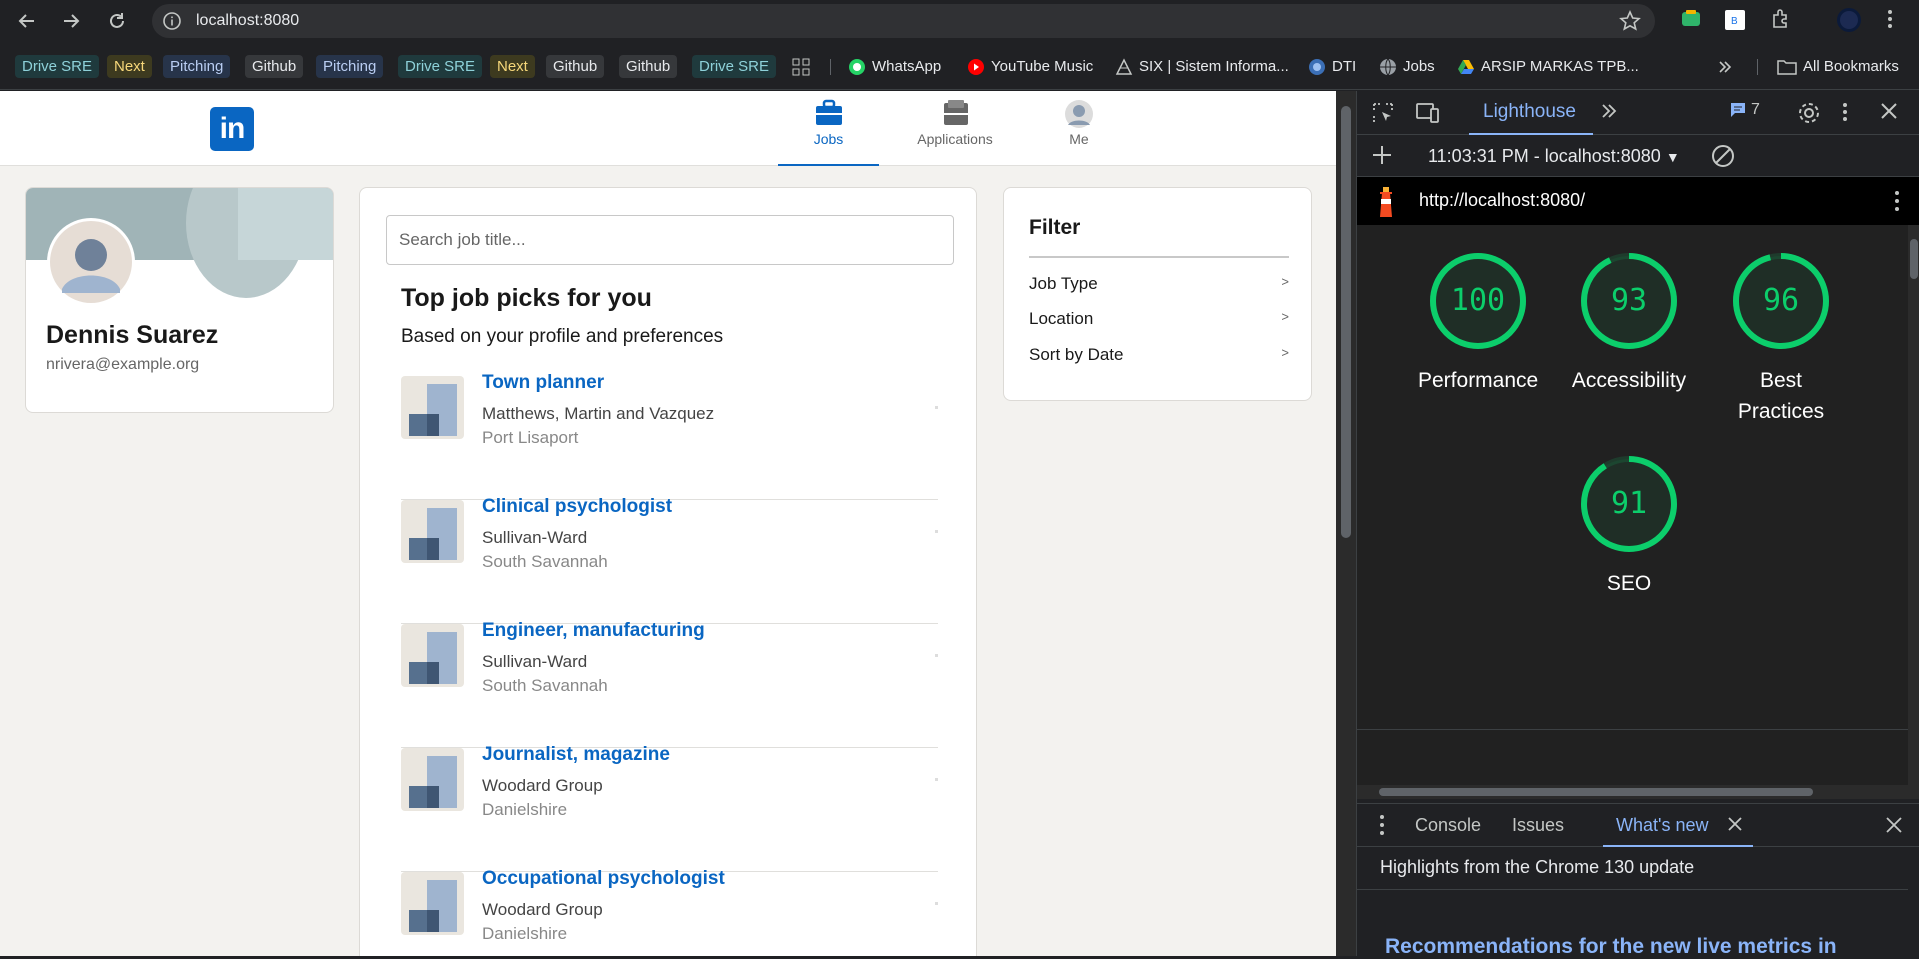 This screenshot has width=1919, height=959. I want to click on tab-whats-new: What's new, so click(1662, 825).